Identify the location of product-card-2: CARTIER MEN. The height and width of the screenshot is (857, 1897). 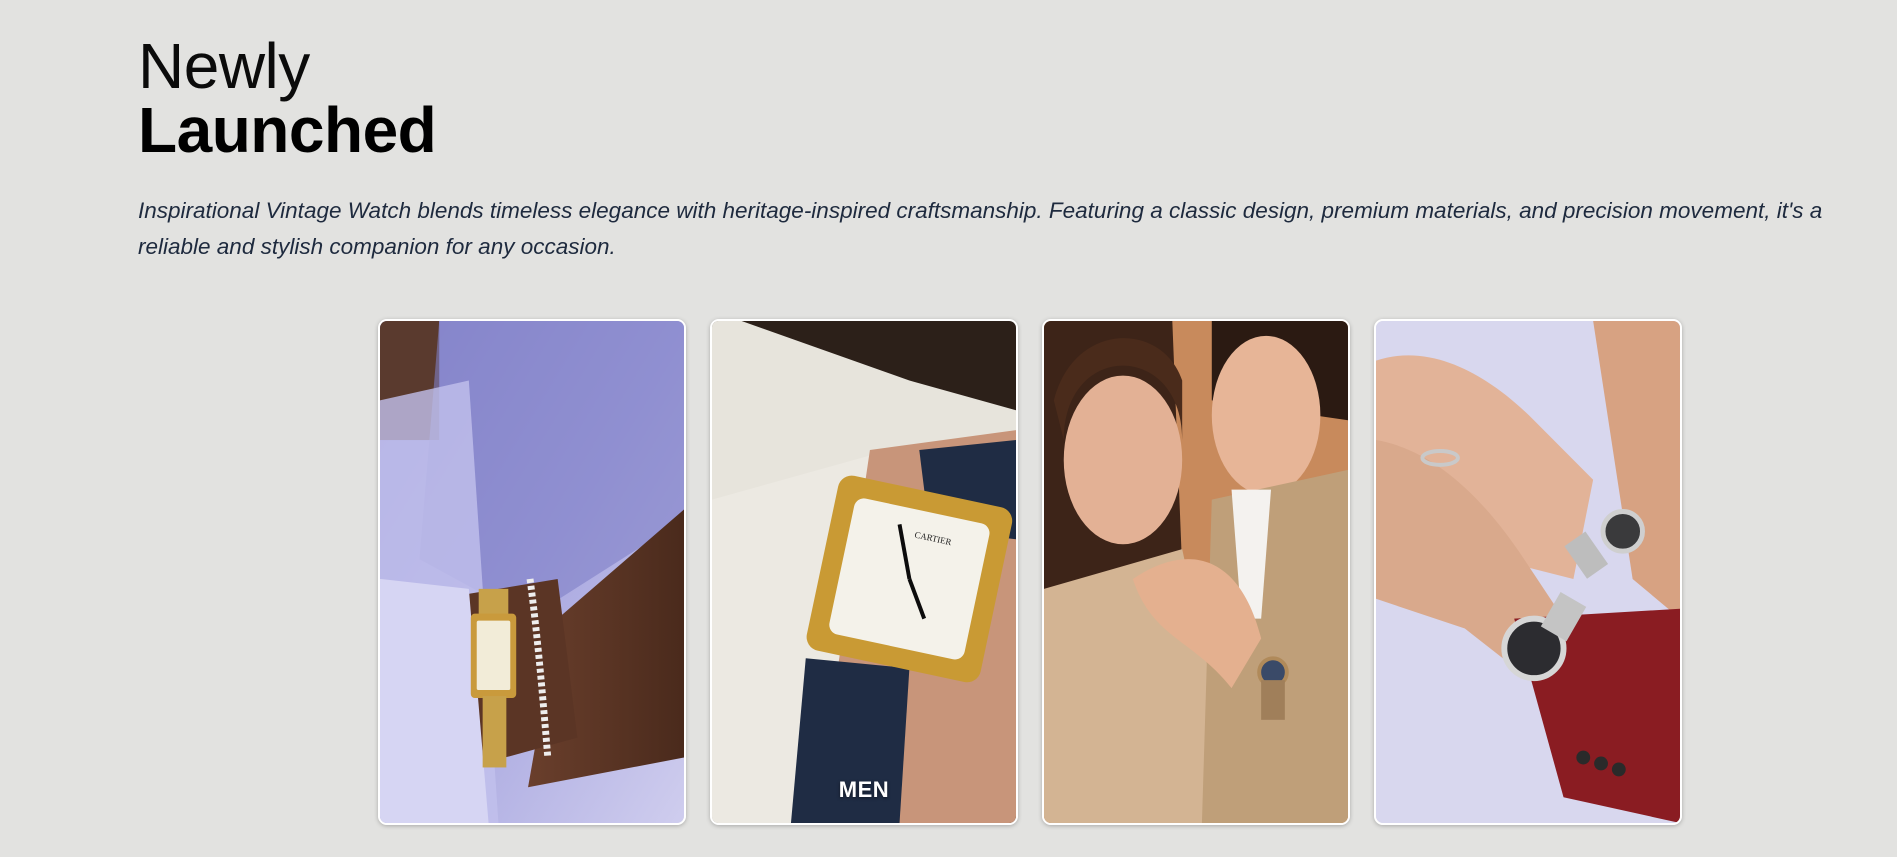
(864, 572).